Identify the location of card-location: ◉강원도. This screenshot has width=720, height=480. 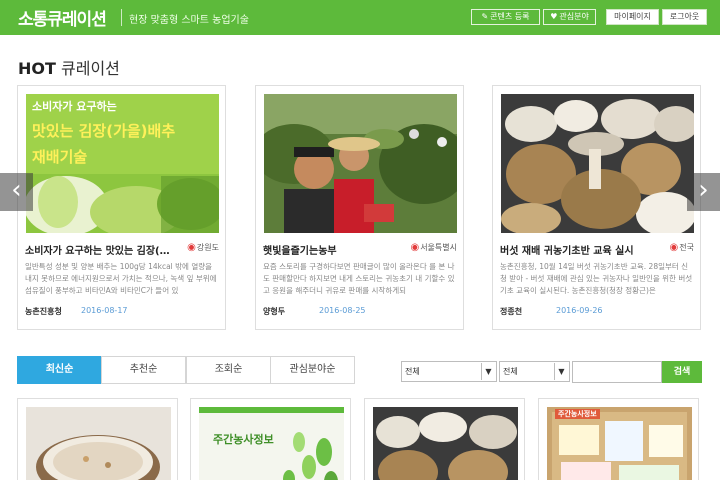
(203, 247).